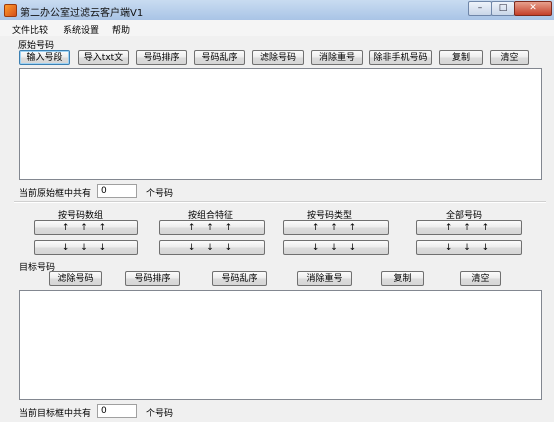 The image size is (554, 422). I want to click on shuffle-target-button: 号码乱序, so click(239, 278).